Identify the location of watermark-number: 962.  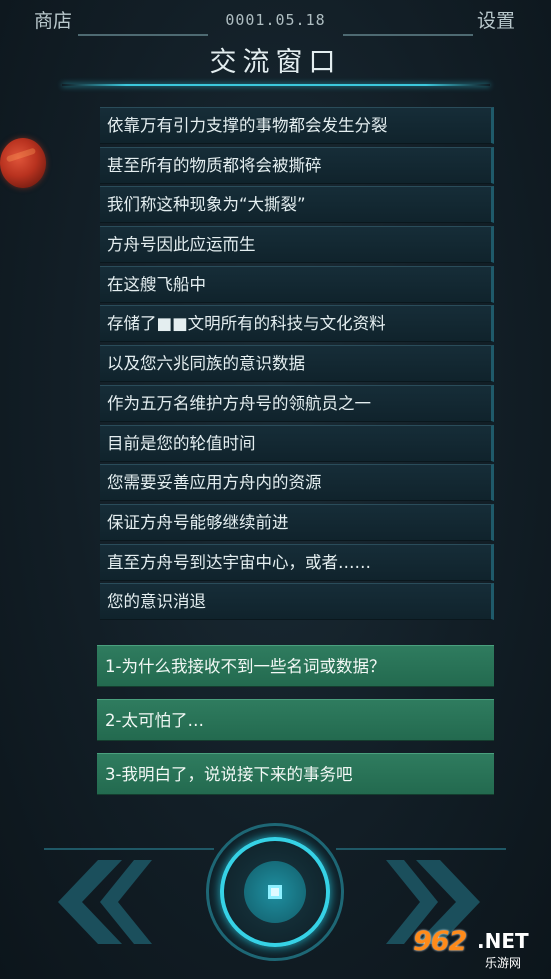
(440, 941).